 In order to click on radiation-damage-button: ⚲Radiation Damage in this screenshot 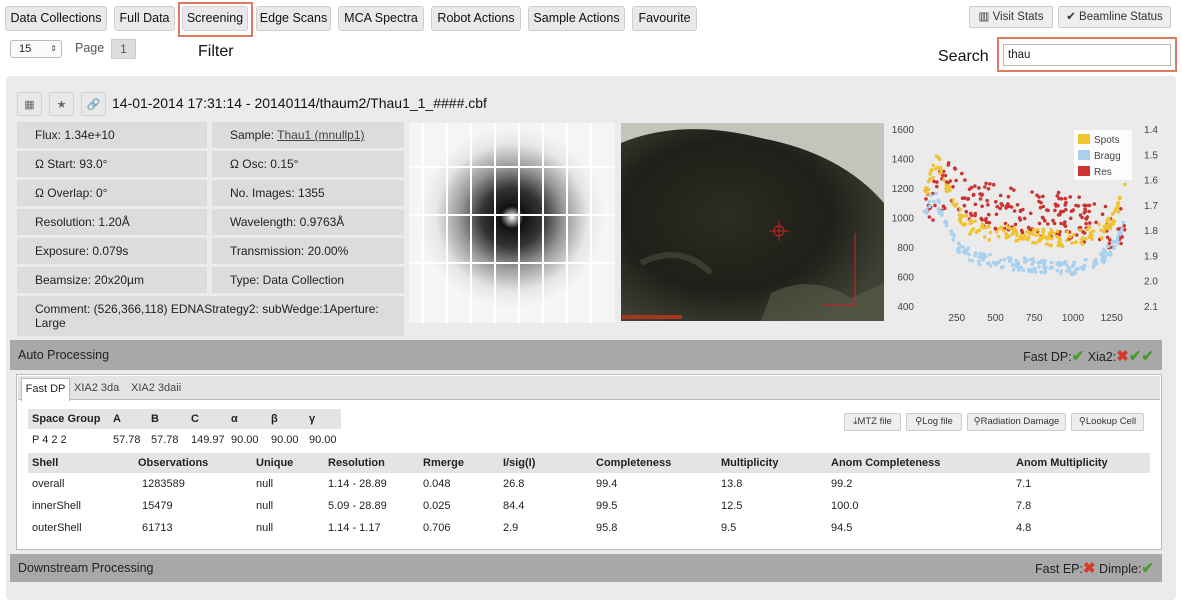, I will do `click(1016, 422)`.